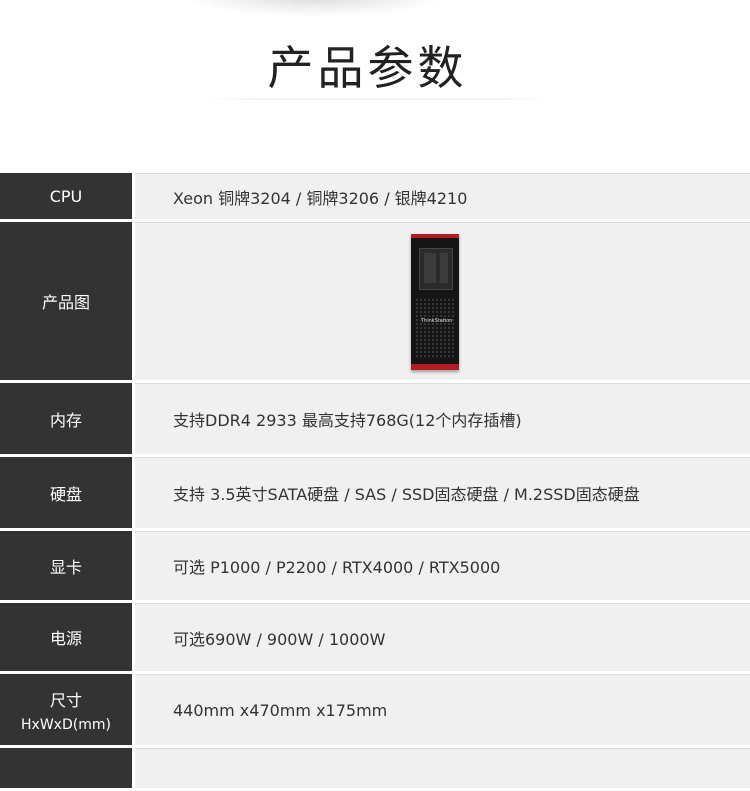 Image resolution: width=750 pixels, height=791 pixels. I want to click on spec-label-text: 硬盘, so click(65, 494).